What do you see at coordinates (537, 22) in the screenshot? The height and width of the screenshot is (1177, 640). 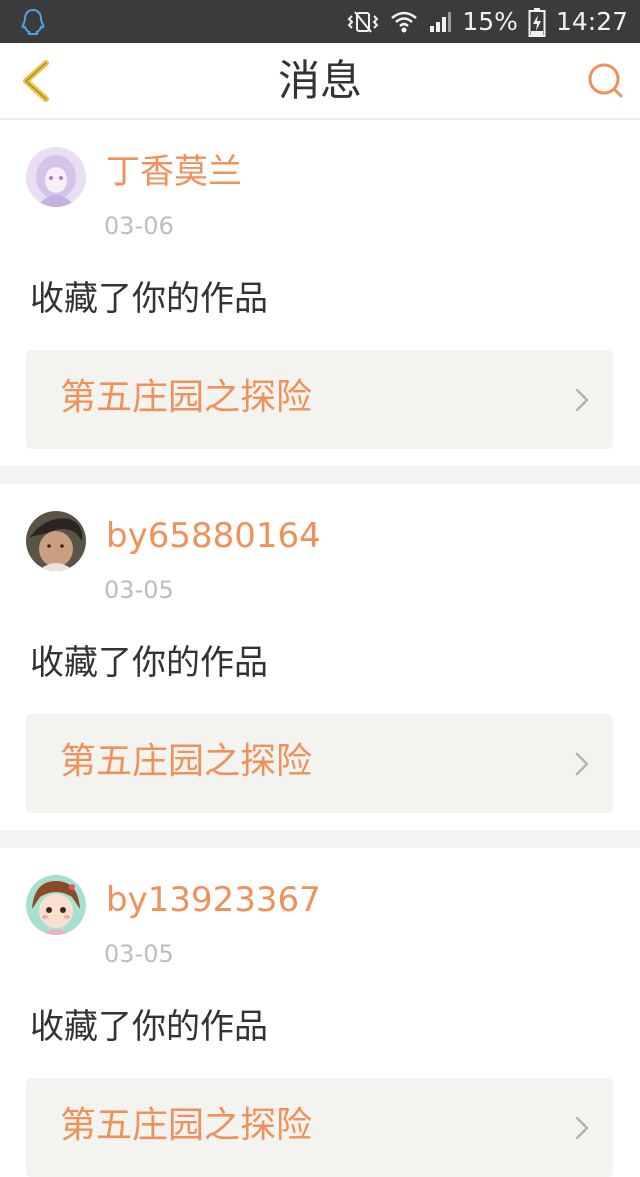 I see `battery-charging-icon` at bounding box center [537, 22].